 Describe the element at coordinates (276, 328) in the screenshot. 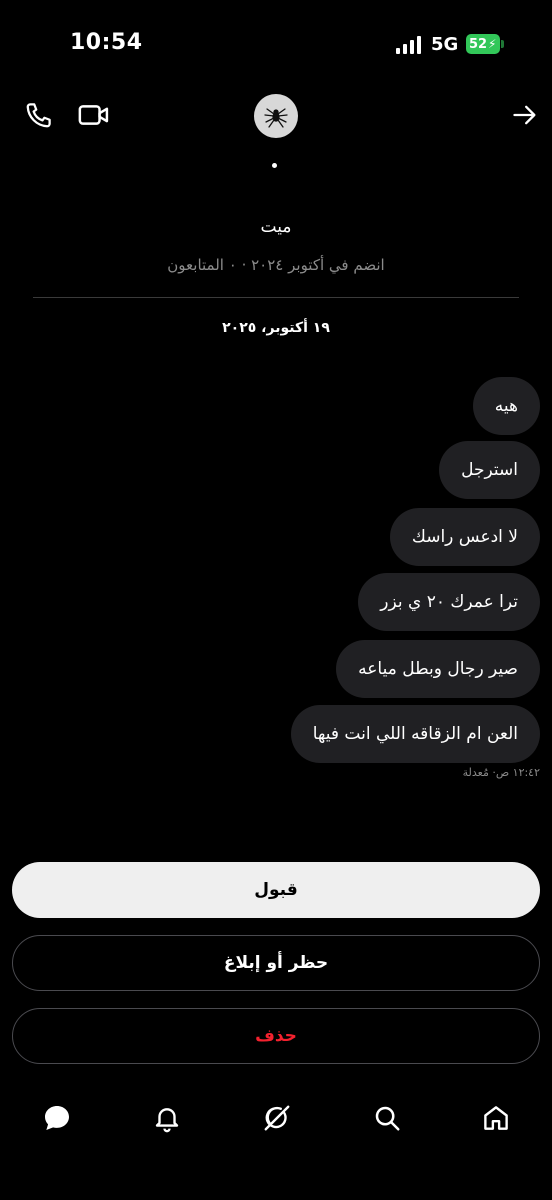

I see `conversation-date: ١٩ أكتوبر، ٢٠٢٥` at that location.